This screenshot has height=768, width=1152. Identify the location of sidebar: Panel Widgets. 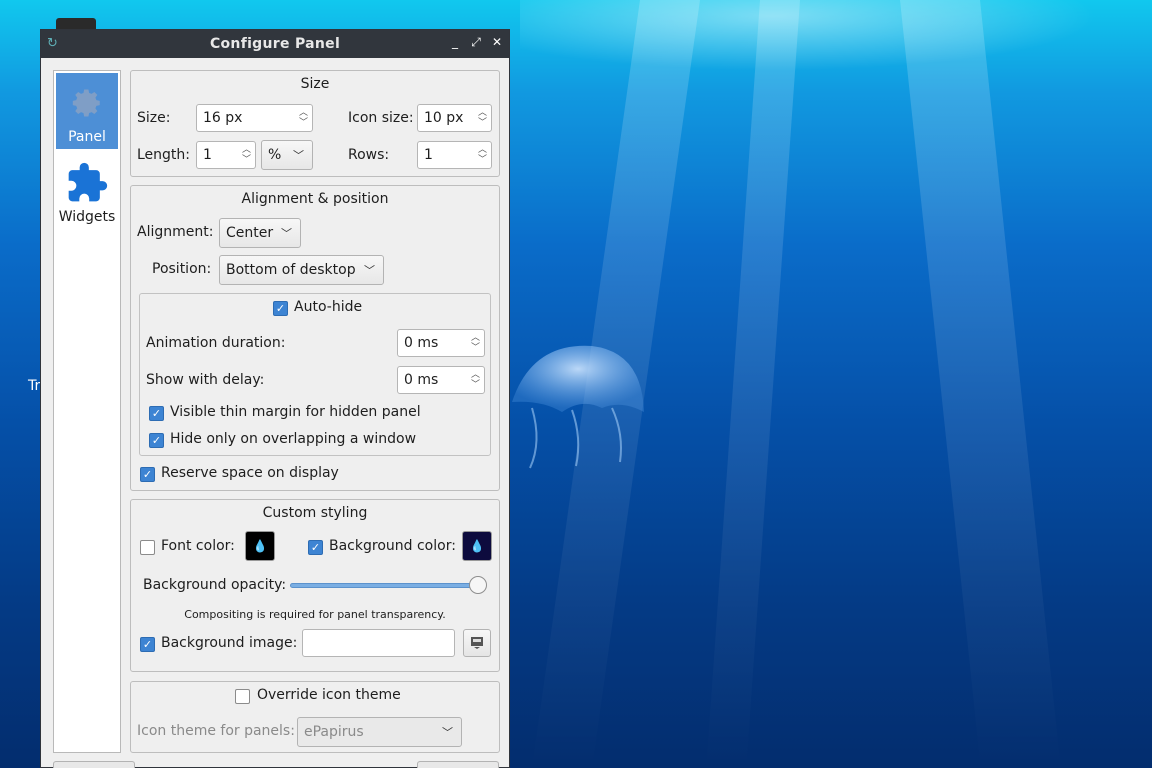
(87, 411).